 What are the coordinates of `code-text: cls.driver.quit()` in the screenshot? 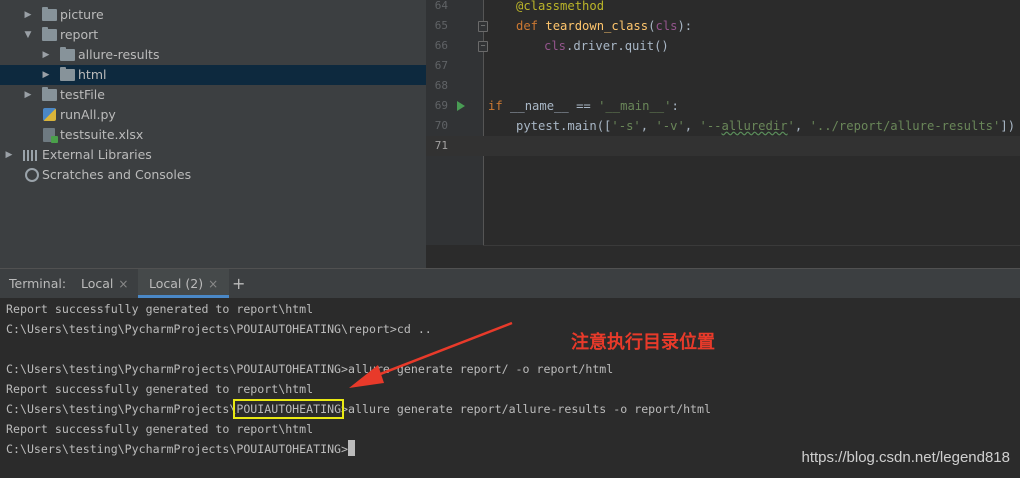 It's located at (606, 46).